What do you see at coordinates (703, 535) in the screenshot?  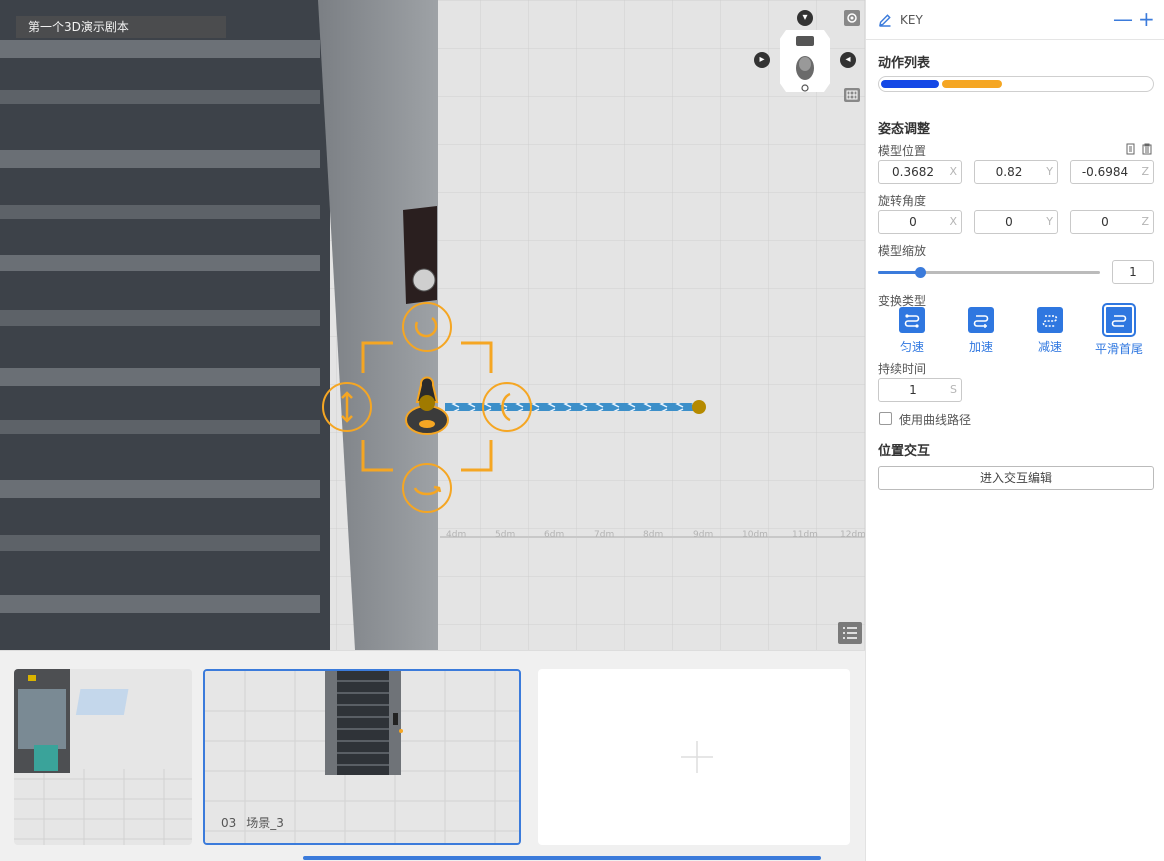 I see `ruler-label: 9dm` at bounding box center [703, 535].